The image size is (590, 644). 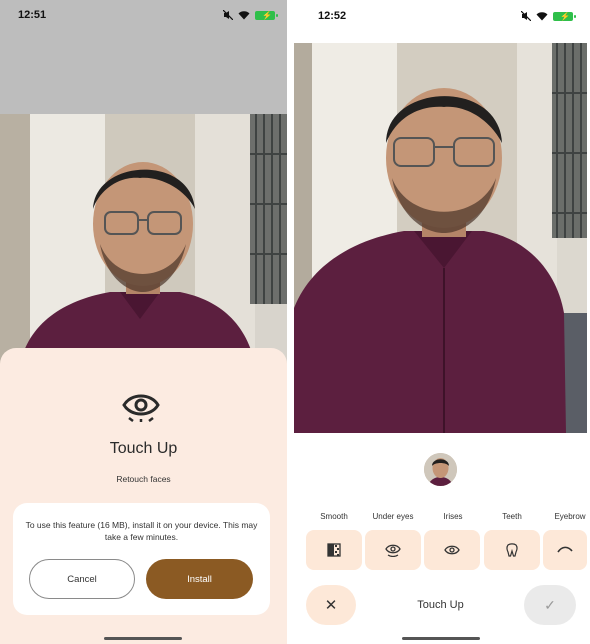 I want to click on apply-button: ✓, so click(x=550, y=605).